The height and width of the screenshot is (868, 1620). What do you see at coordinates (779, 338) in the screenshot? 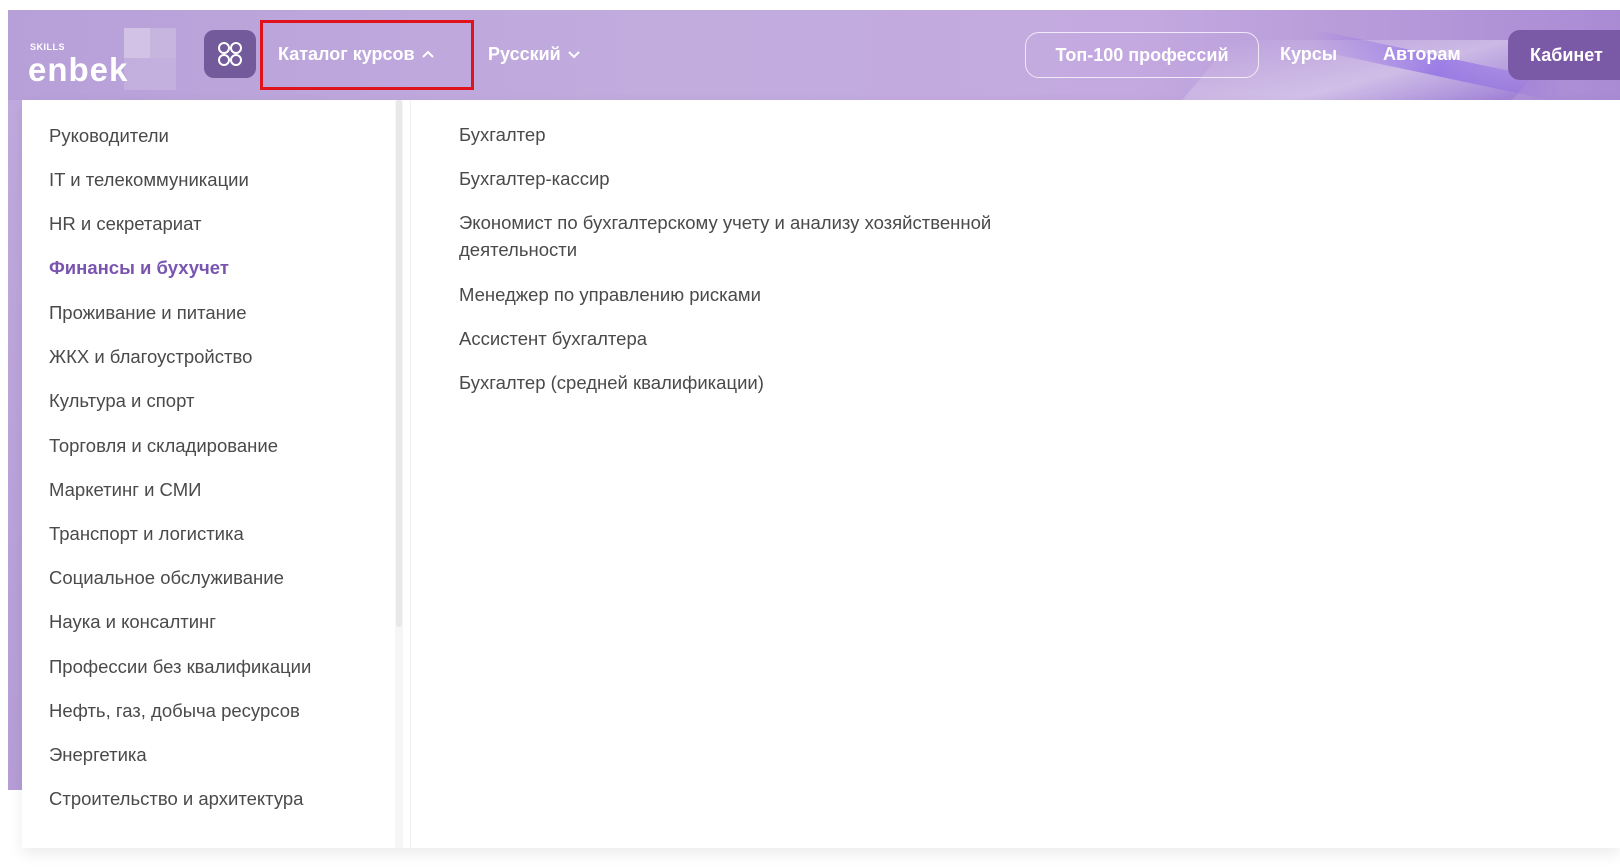
I see `profession-item: Ассистент бухгалтера` at bounding box center [779, 338].